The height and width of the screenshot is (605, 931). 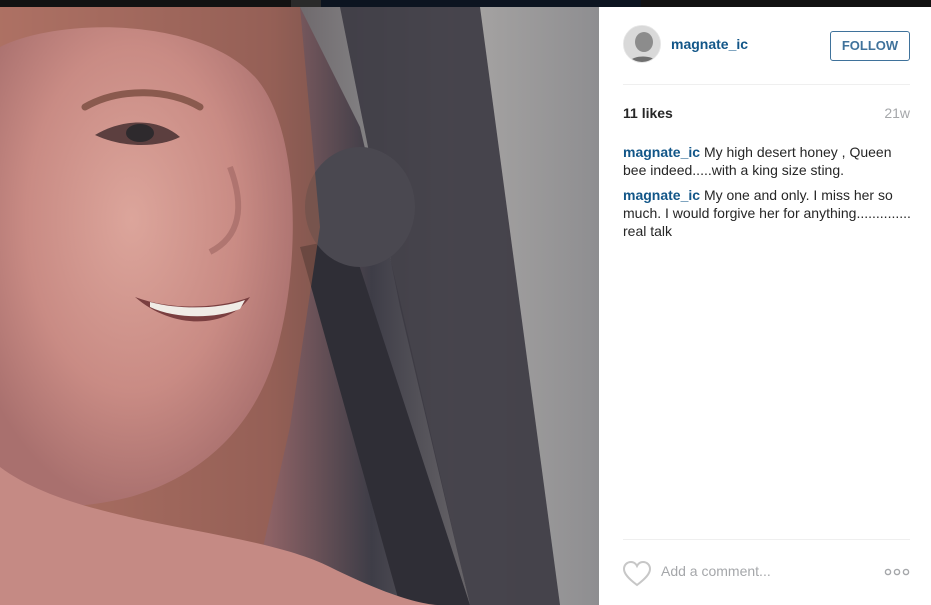 What do you see at coordinates (637, 574) in the screenshot?
I see `heart-icon` at bounding box center [637, 574].